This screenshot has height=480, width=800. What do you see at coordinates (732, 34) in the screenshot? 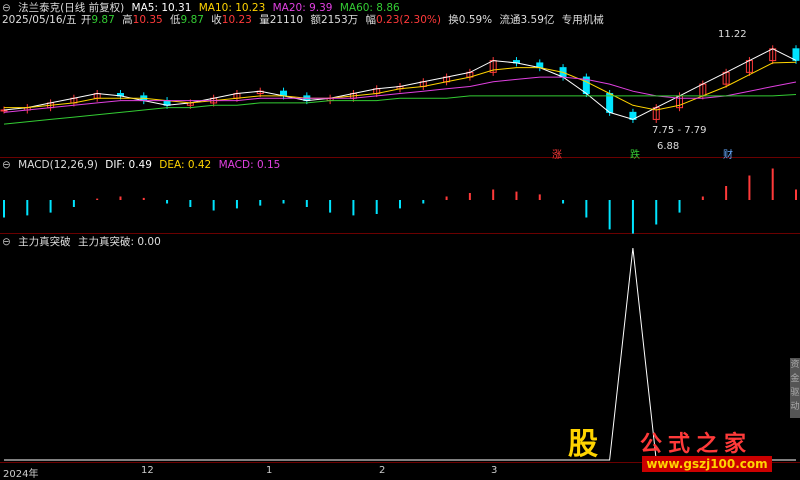
I see `high-annotation: 11.22` at bounding box center [732, 34].